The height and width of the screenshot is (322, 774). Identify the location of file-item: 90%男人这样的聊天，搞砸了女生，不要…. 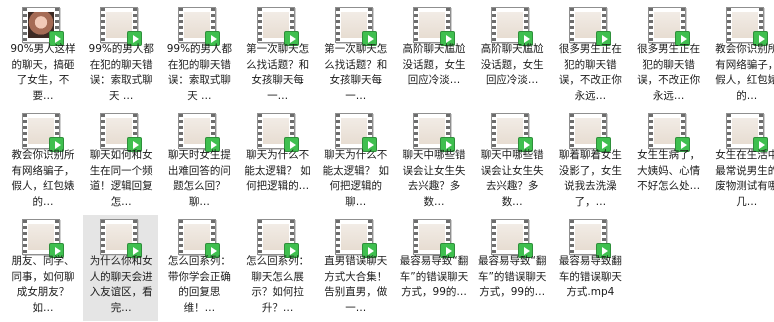
(42, 56).